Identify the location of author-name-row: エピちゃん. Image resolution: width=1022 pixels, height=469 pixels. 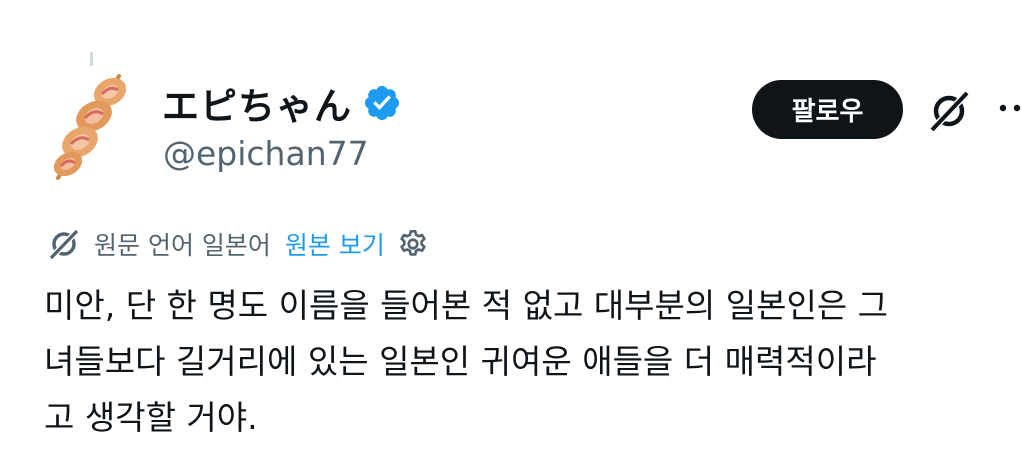
(282, 103).